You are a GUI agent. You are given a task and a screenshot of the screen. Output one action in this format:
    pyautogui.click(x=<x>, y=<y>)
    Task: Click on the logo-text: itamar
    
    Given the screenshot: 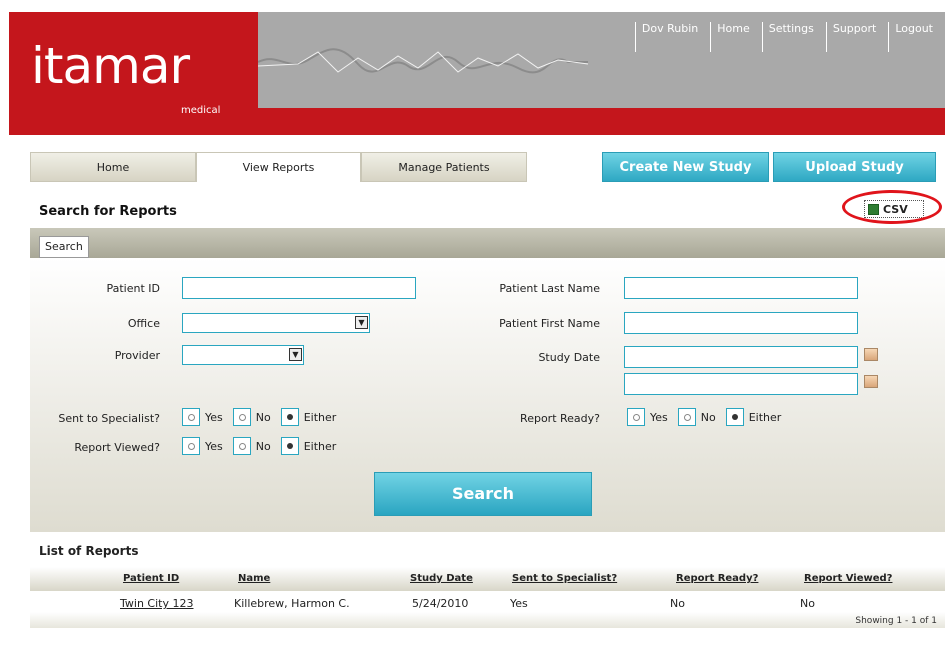 What is the action you would take?
    pyautogui.click(x=110, y=66)
    